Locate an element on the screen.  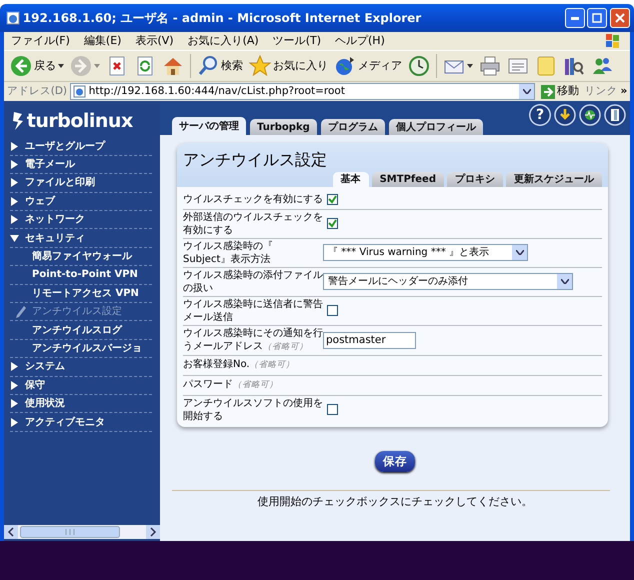
message-text: 使用開始のチェックボックスにチェックしてください。 is located at coordinates (395, 501).